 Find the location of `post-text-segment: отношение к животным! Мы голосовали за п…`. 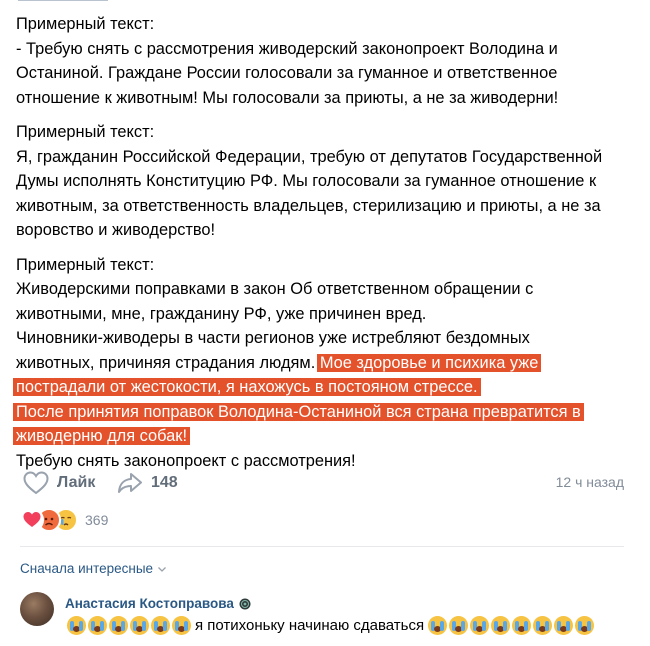

post-text-segment: отношение к животным! Мы голосовали за п… is located at coordinates (287, 97).